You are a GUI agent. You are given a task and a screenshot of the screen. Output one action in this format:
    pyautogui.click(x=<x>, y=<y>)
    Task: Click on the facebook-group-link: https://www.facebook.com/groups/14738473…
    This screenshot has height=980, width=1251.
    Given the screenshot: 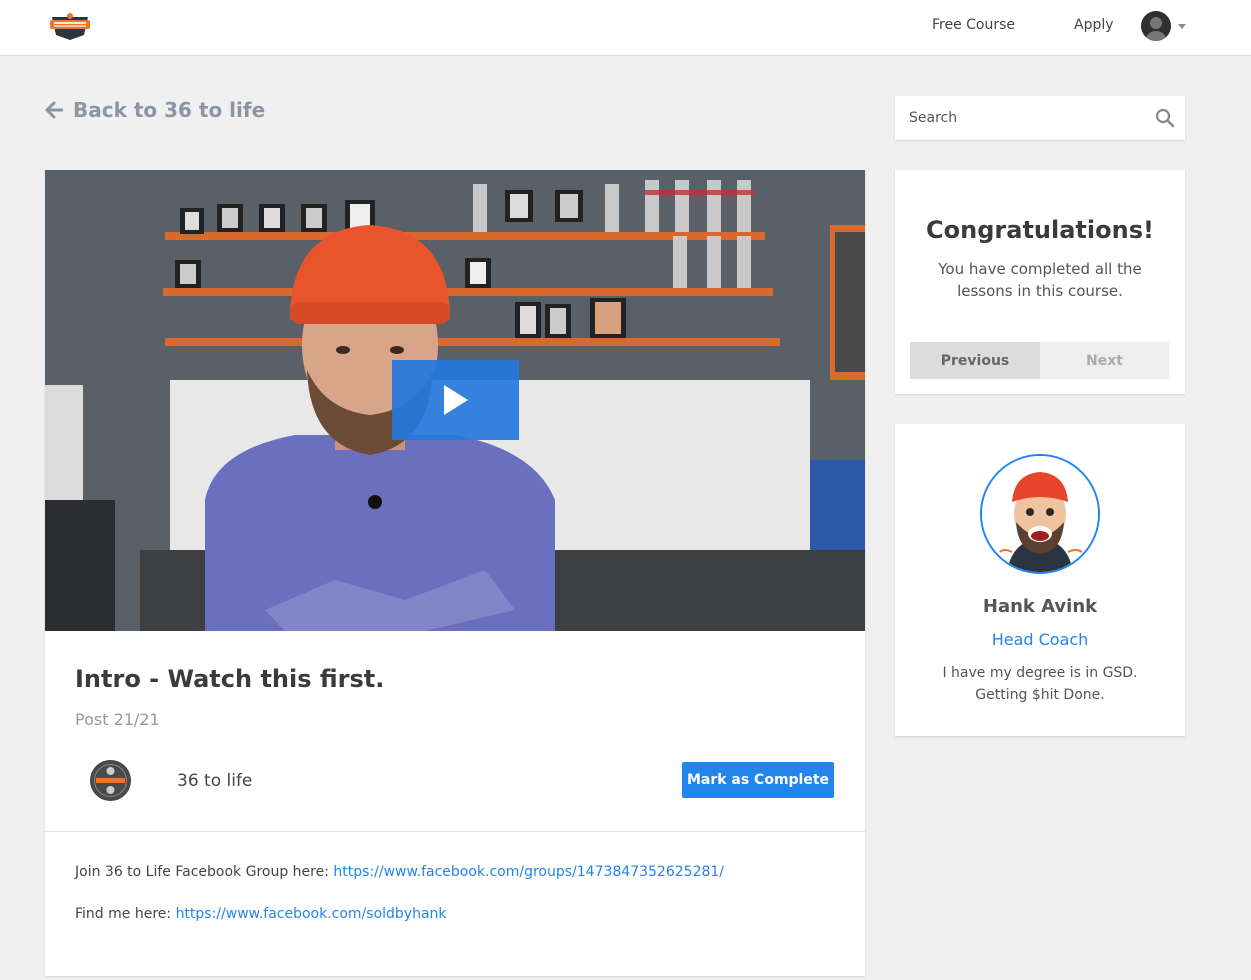 What is the action you would take?
    pyautogui.click(x=528, y=872)
    